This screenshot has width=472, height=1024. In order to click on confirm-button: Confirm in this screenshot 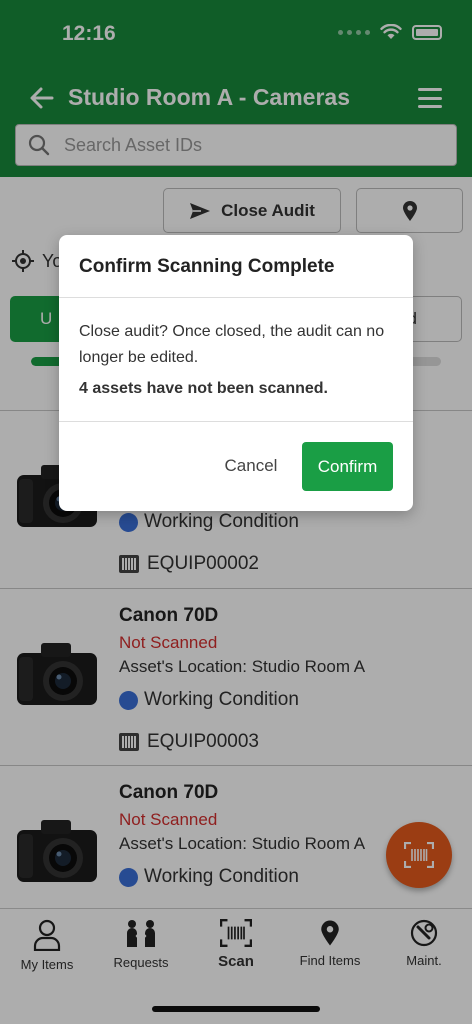, I will do `click(347, 466)`.